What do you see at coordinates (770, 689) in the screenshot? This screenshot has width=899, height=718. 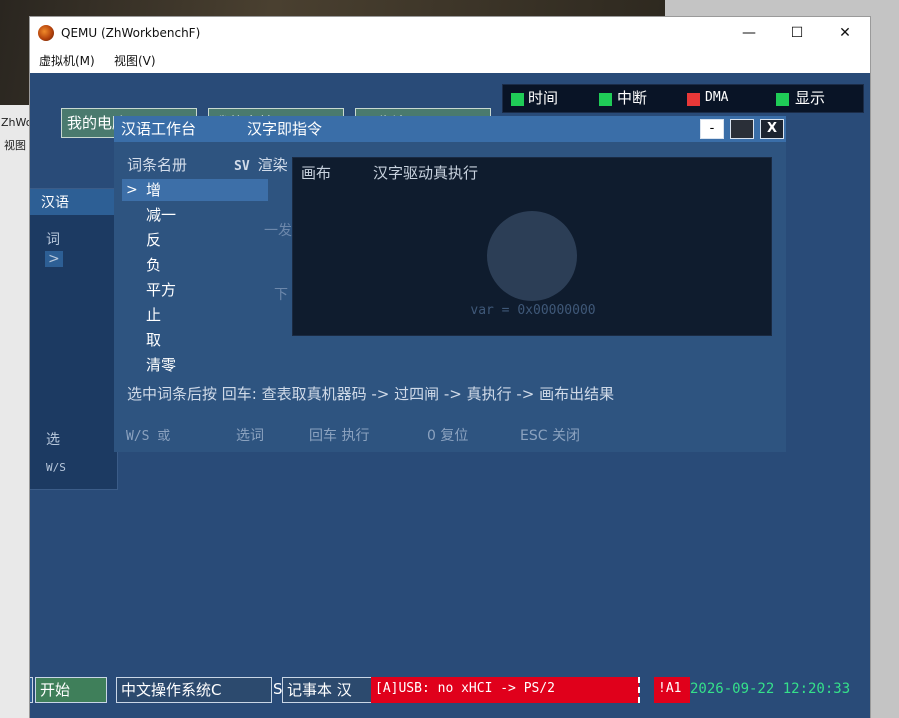 I see `taskbar-clock: 2026-09-22 12:20:33` at bounding box center [770, 689].